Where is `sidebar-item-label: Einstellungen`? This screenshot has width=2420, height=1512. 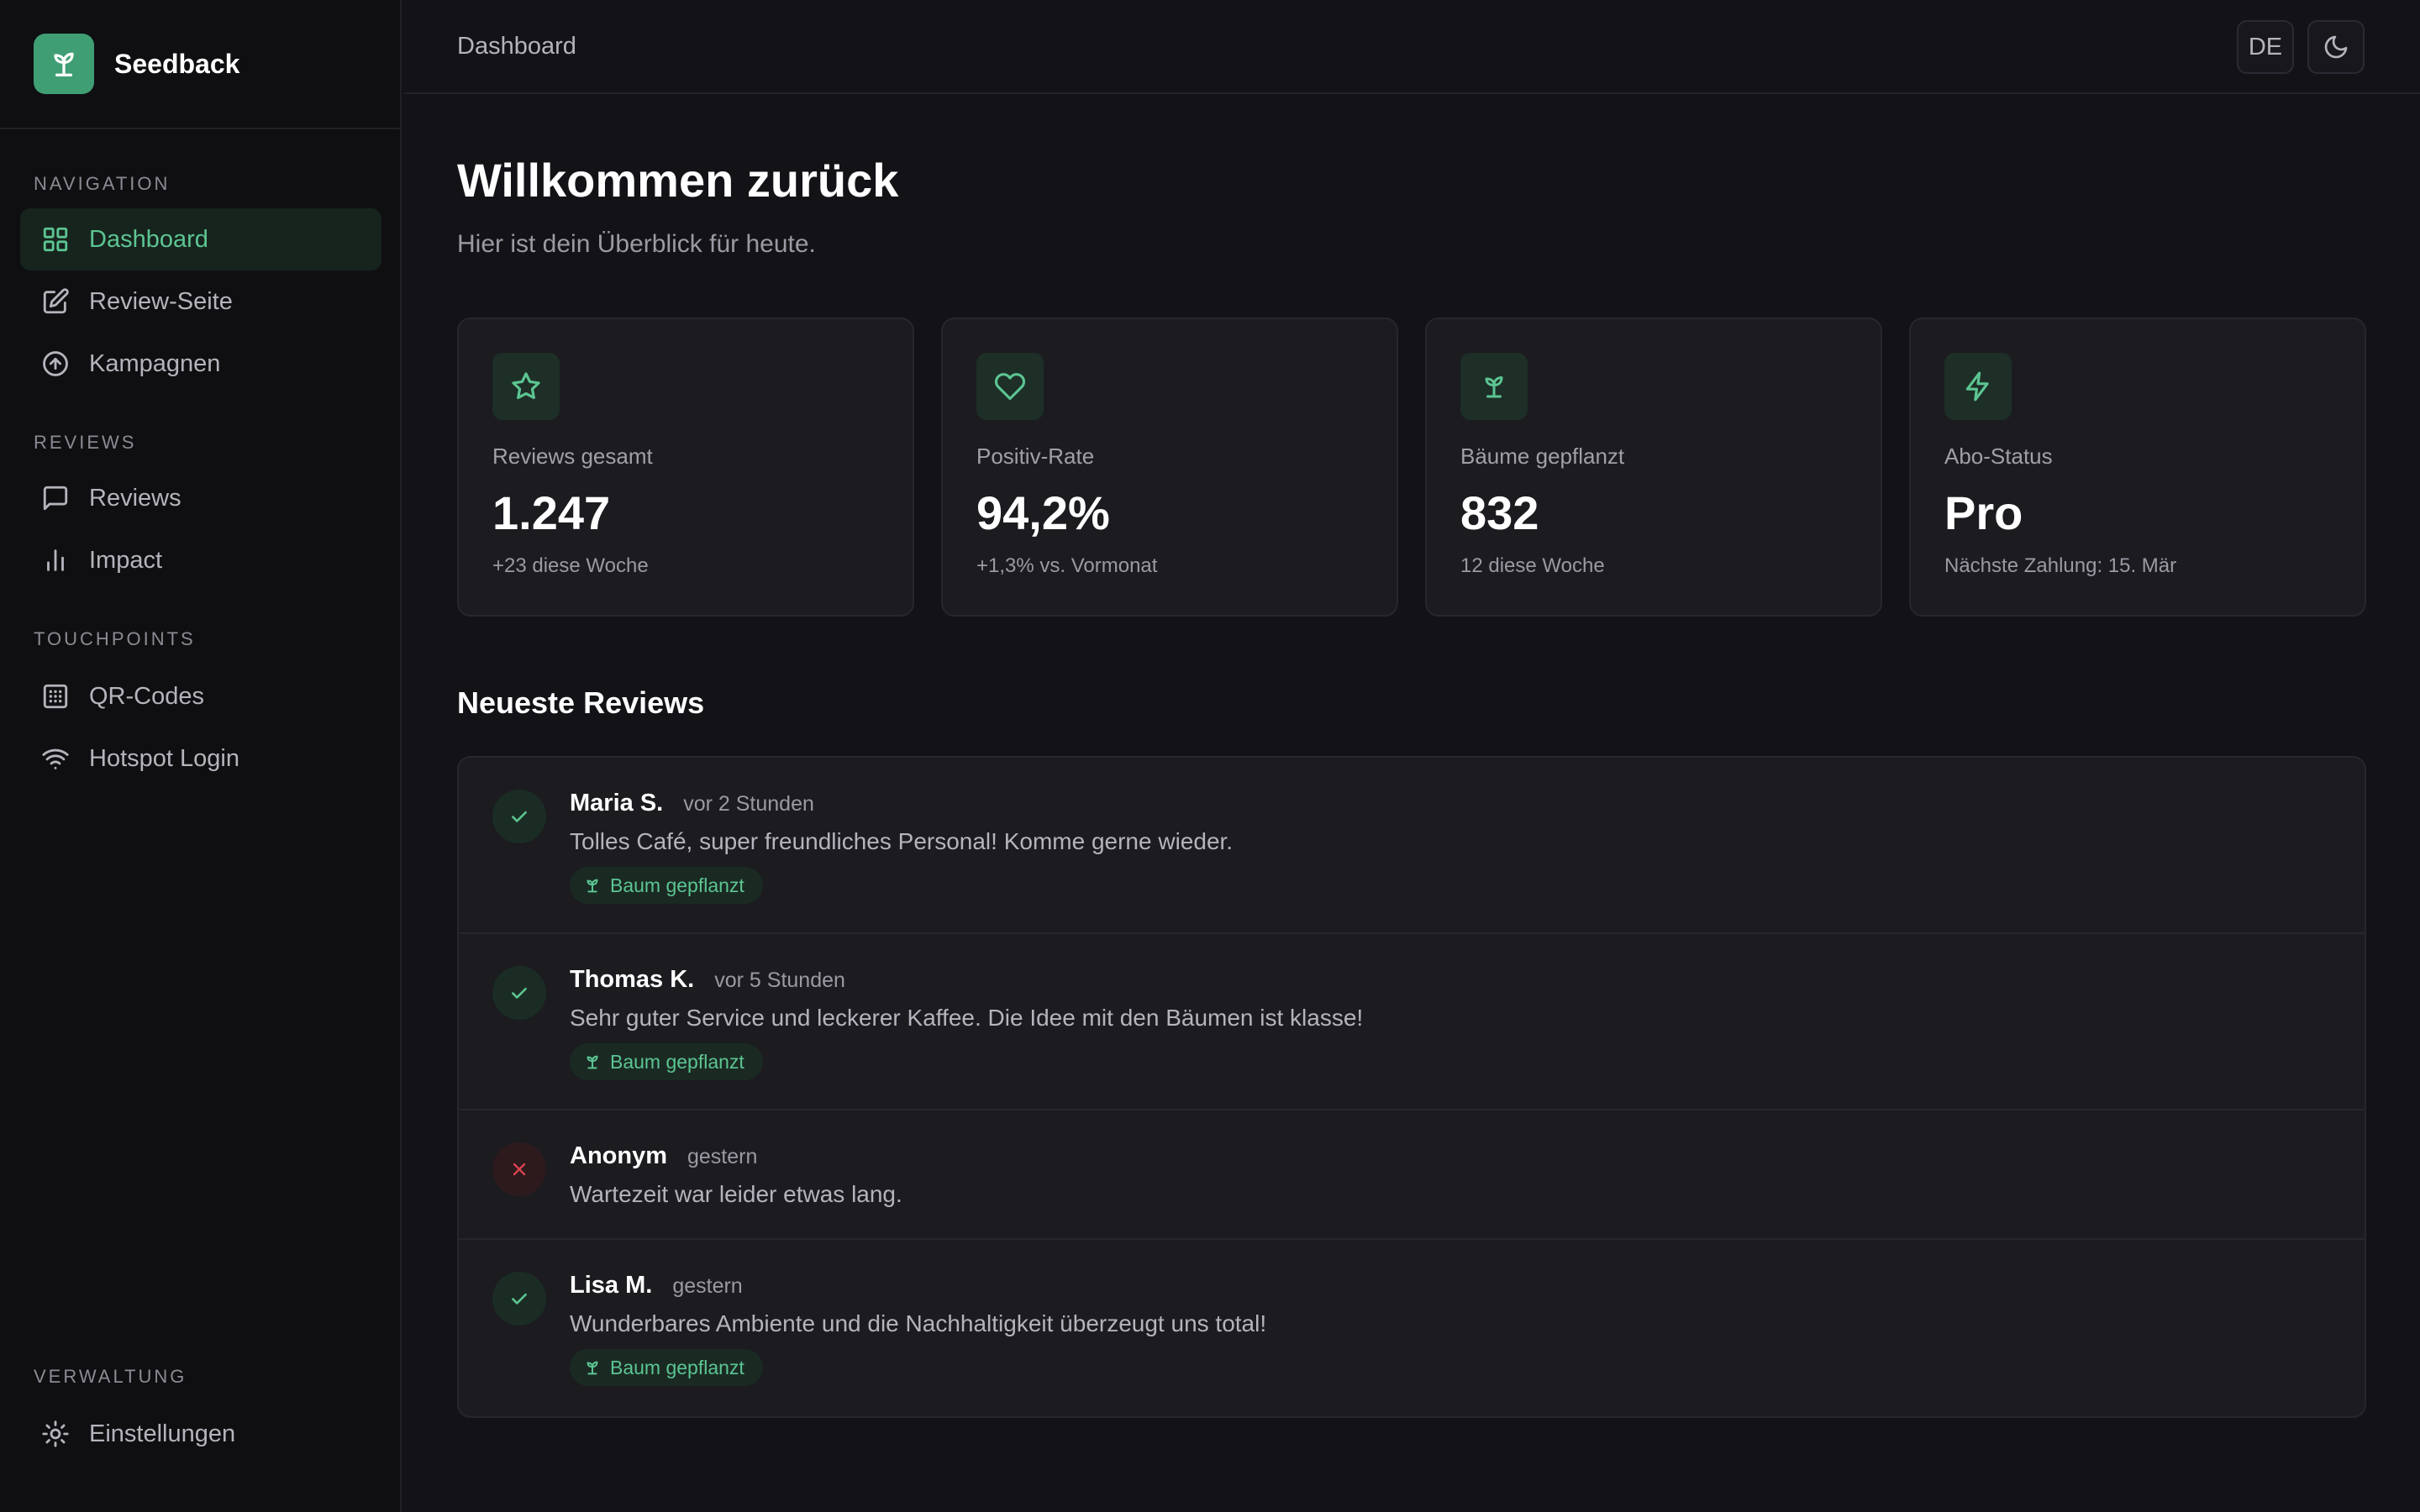
sidebar-item-label: Einstellungen is located at coordinates (162, 1433).